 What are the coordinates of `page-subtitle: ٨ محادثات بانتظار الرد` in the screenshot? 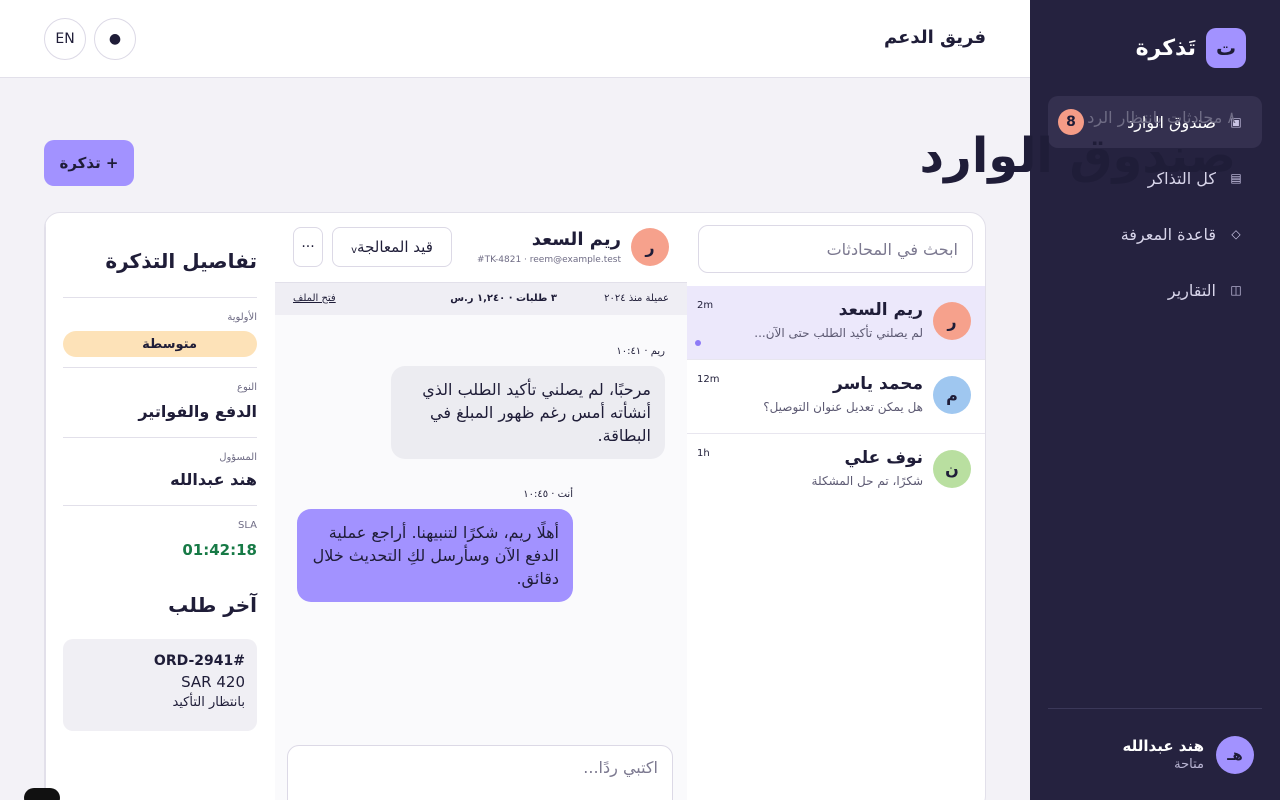 It's located at (1161, 117).